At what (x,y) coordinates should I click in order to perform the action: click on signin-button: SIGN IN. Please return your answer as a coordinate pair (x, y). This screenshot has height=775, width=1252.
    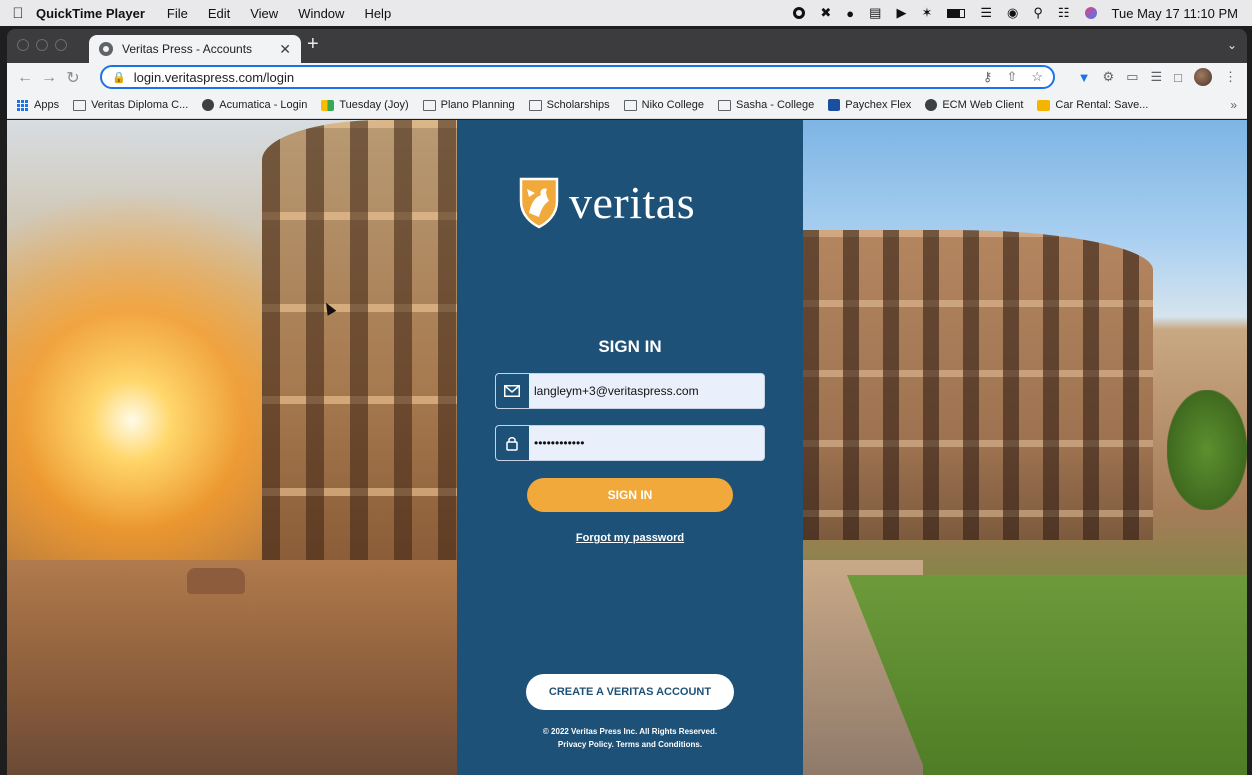
    Looking at the image, I should click on (630, 495).